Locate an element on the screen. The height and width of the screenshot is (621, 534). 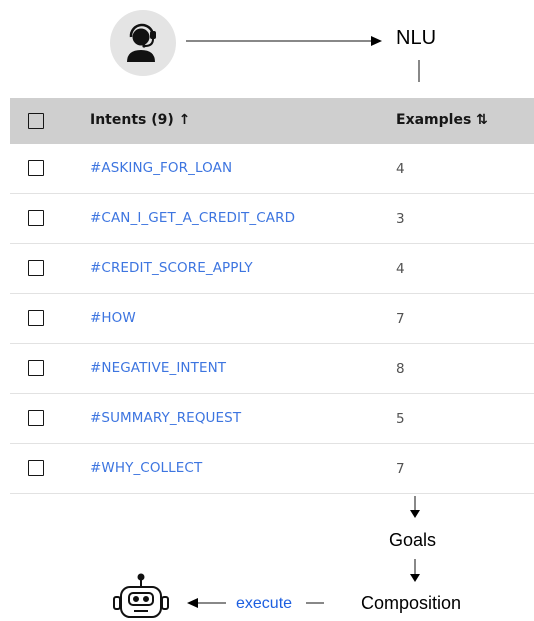
nlu-label: NLU is located at coordinates (416, 38).